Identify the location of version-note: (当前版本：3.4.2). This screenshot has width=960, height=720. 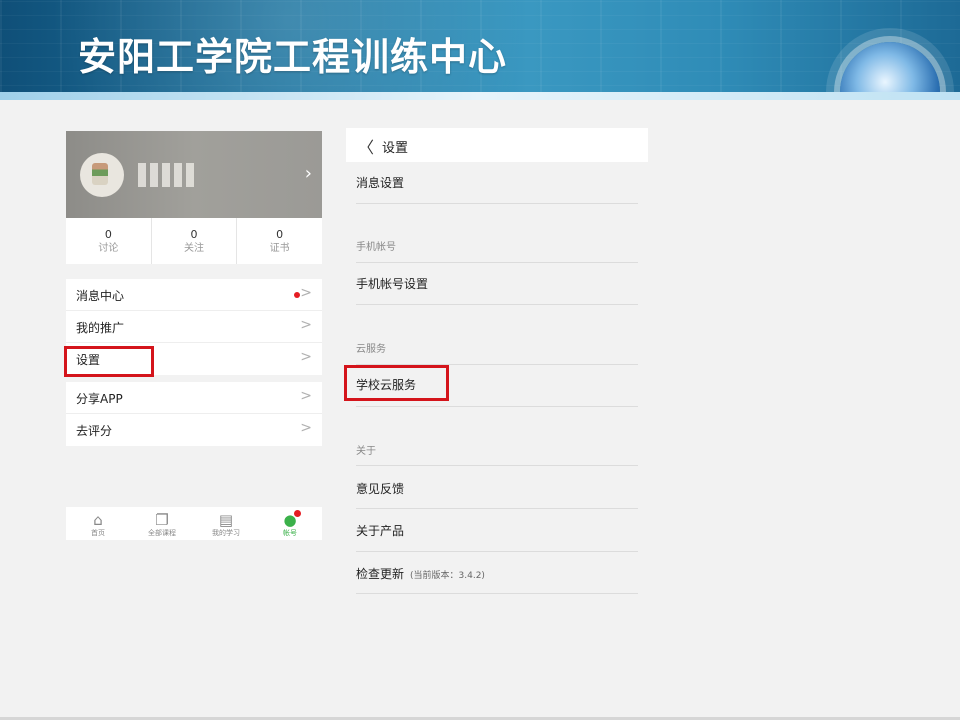
(447, 576).